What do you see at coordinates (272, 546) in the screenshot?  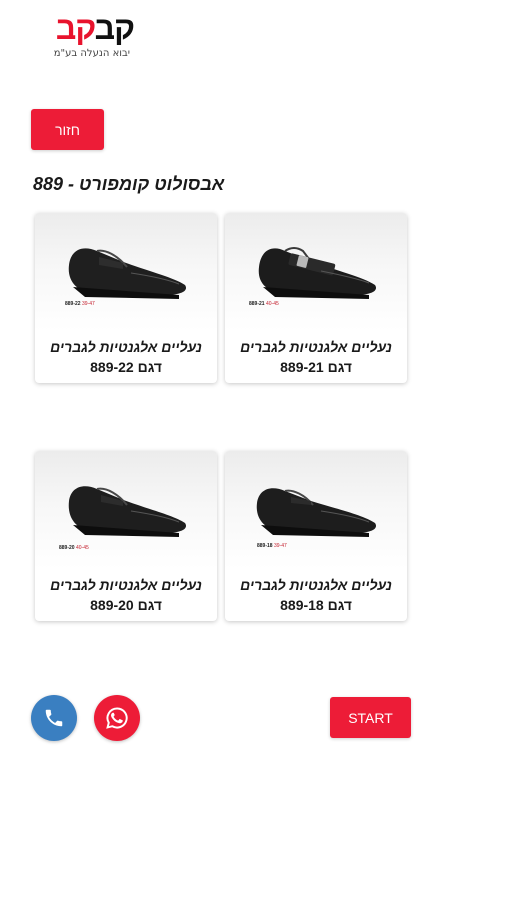 I see `product-code: 889-18 39-47` at bounding box center [272, 546].